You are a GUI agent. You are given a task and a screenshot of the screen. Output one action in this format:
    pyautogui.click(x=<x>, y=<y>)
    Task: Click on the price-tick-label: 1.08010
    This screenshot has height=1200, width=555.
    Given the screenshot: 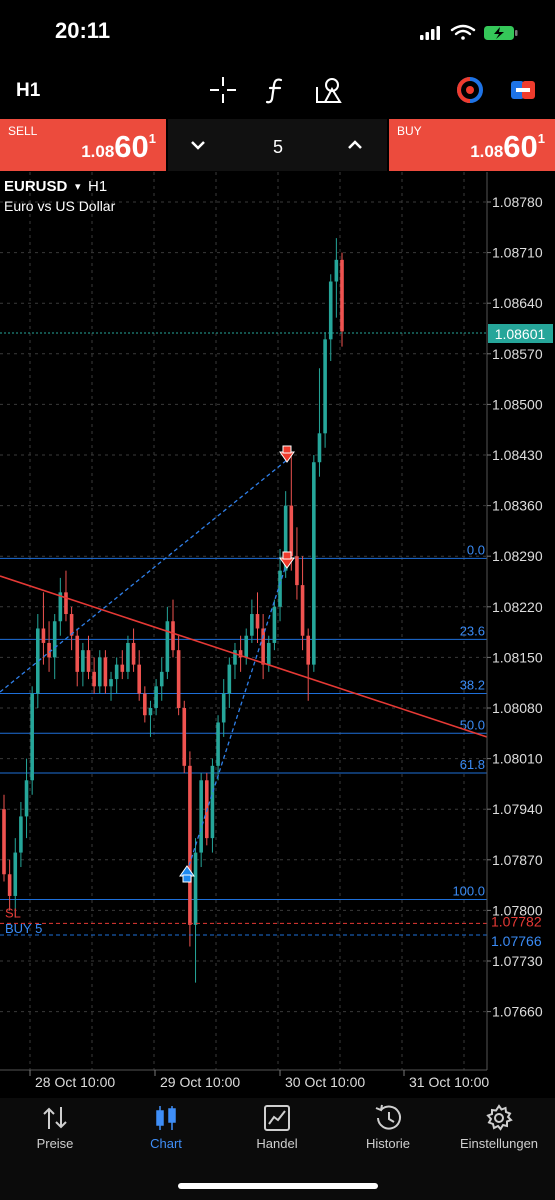 What is the action you would take?
    pyautogui.click(x=517, y=759)
    